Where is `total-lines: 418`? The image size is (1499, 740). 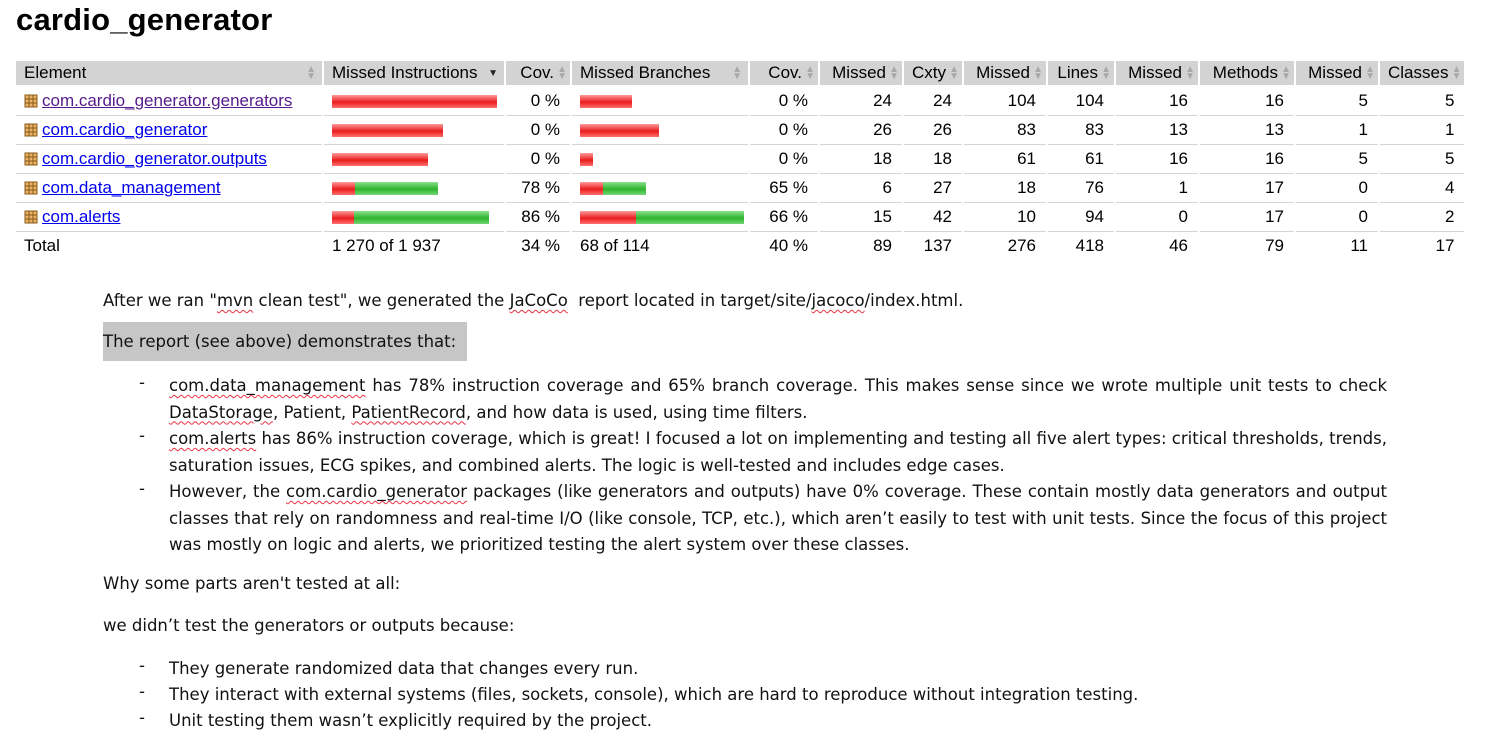 total-lines: 418 is located at coordinates (1081, 245).